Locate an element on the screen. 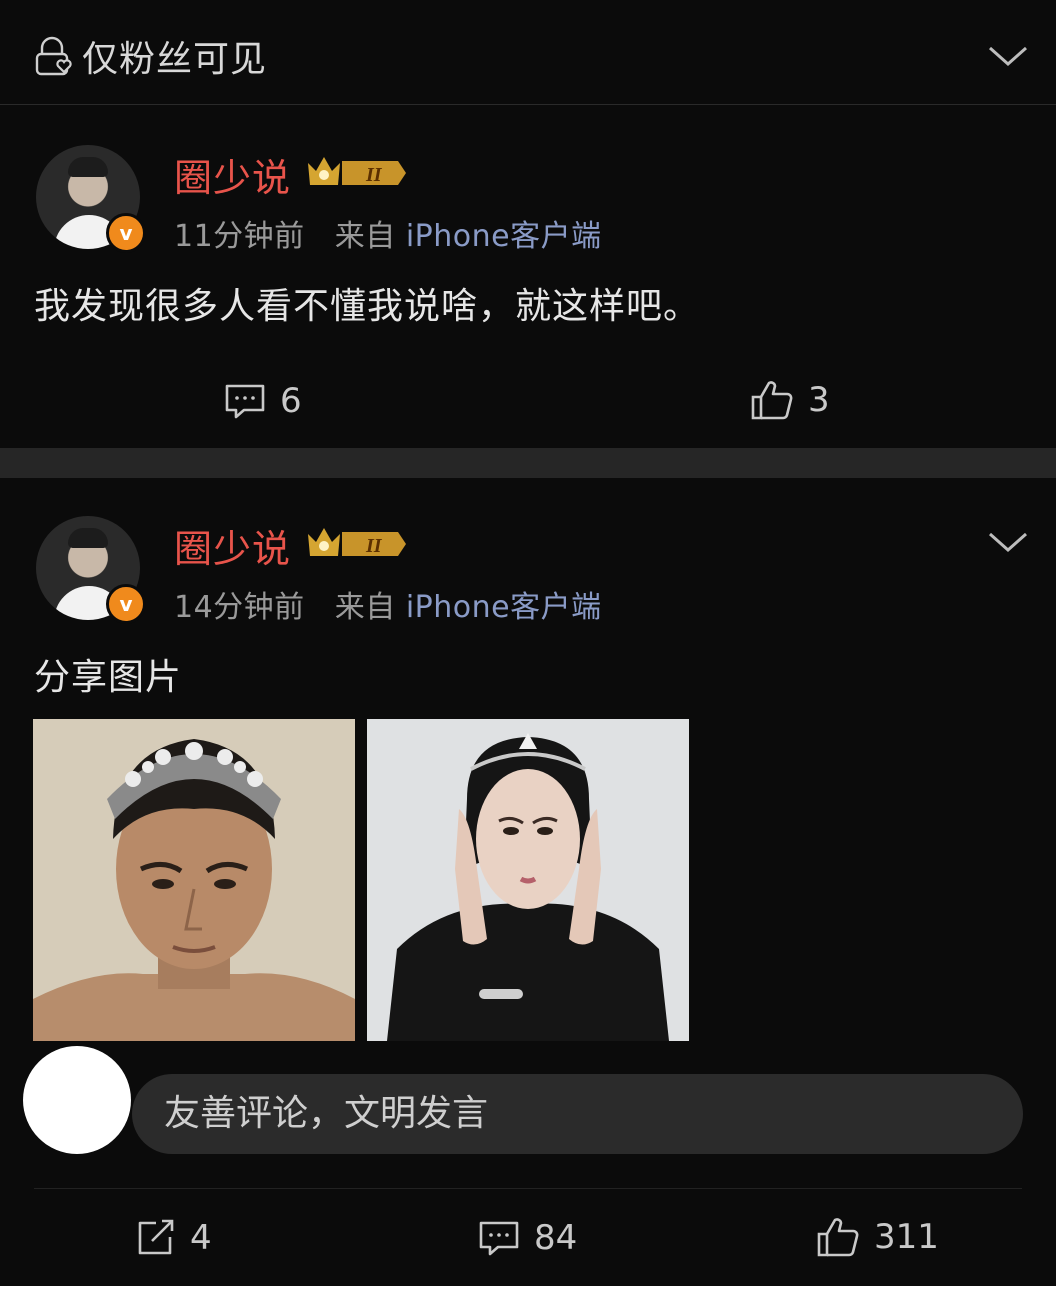  feed-separator is located at coordinates (528, 463).